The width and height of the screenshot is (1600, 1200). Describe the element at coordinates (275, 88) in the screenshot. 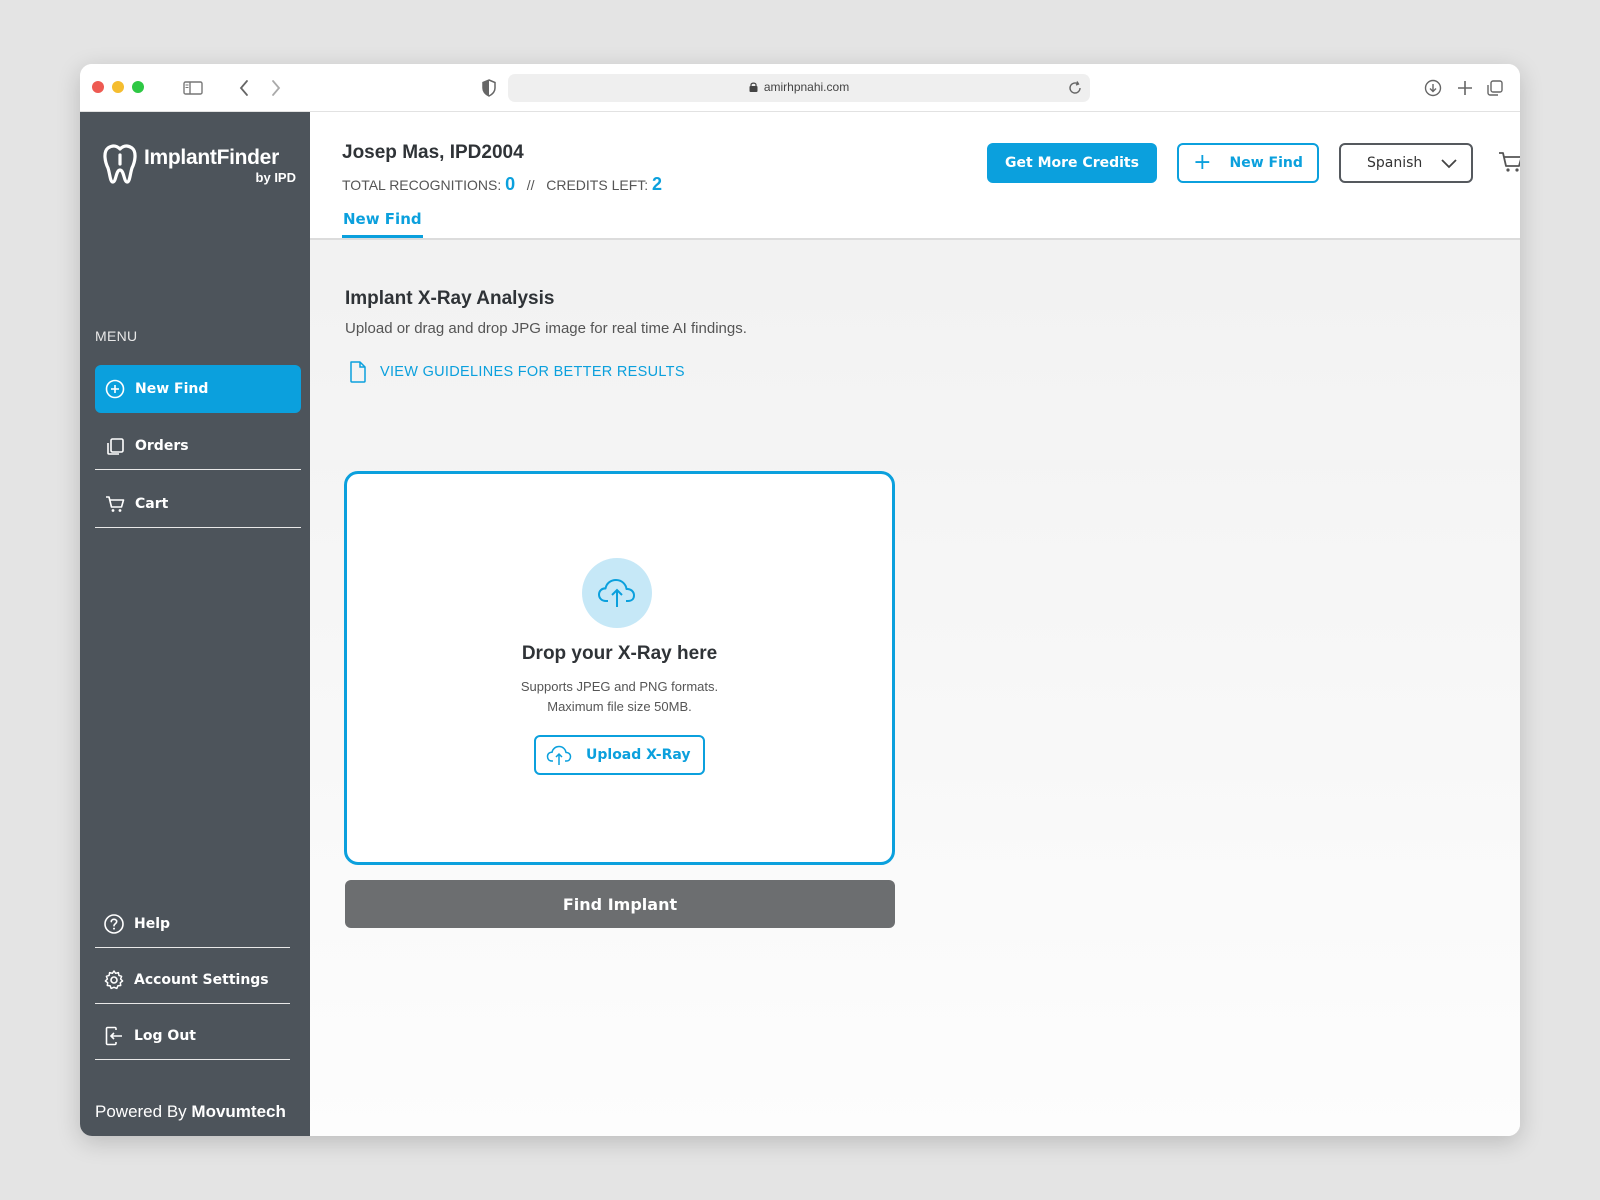

I see `forward-arrow-icon` at that location.